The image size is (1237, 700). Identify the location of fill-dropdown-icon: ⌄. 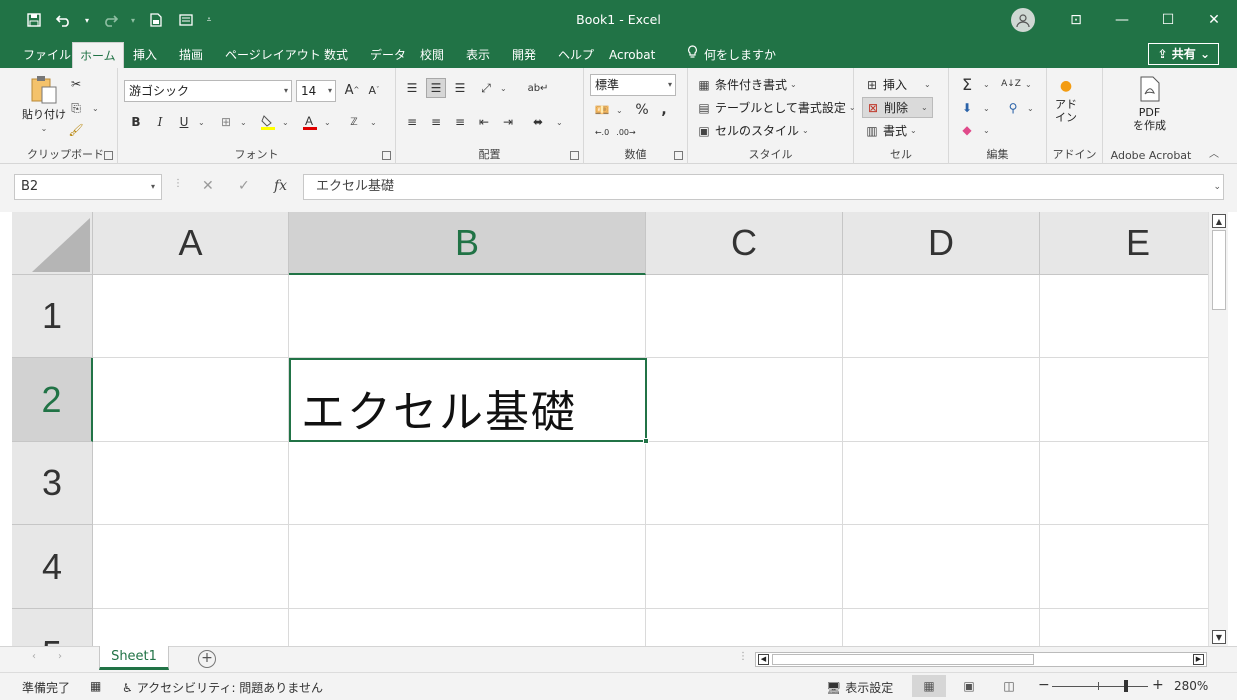
(986, 108).